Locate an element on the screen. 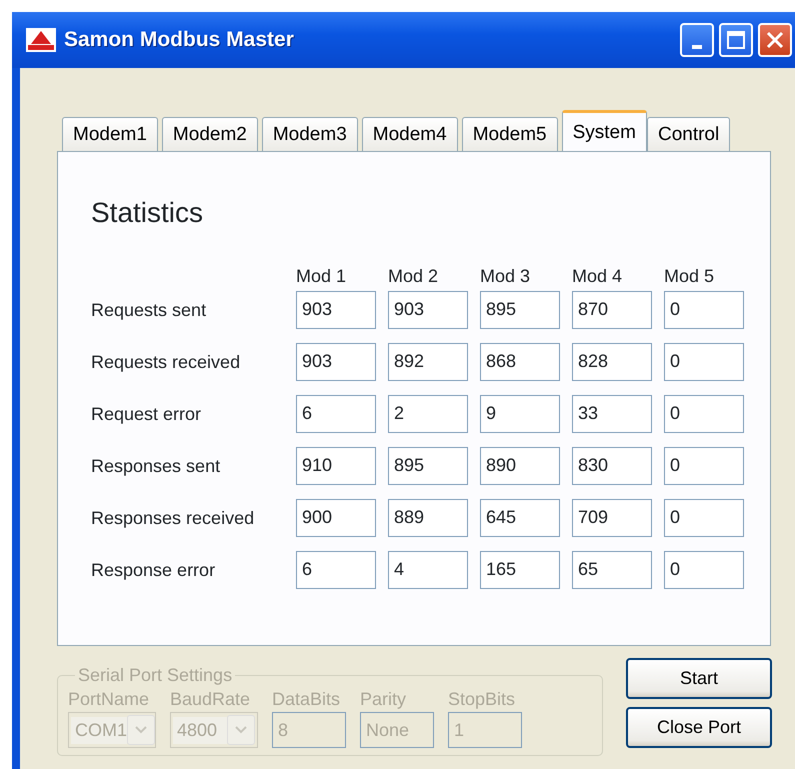  maximize-button is located at coordinates (736, 40).